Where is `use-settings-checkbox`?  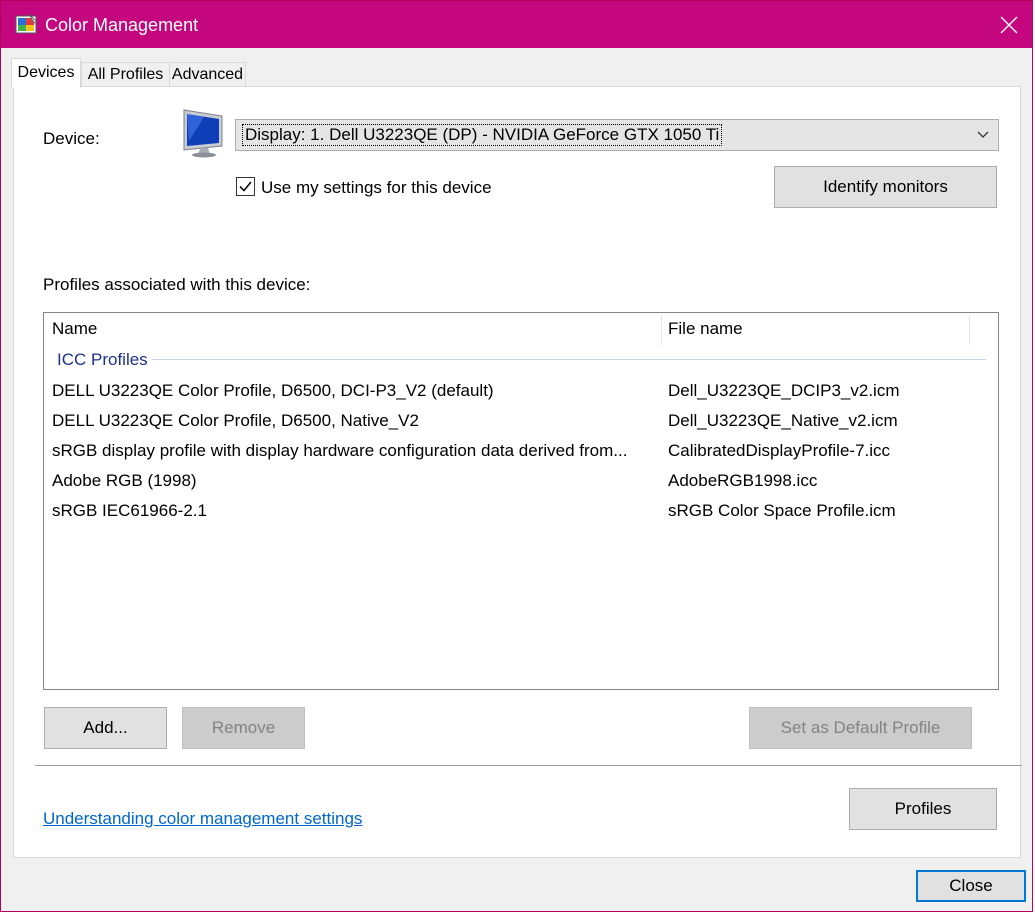 use-settings-checkbox is located at coordinates (245, 186).